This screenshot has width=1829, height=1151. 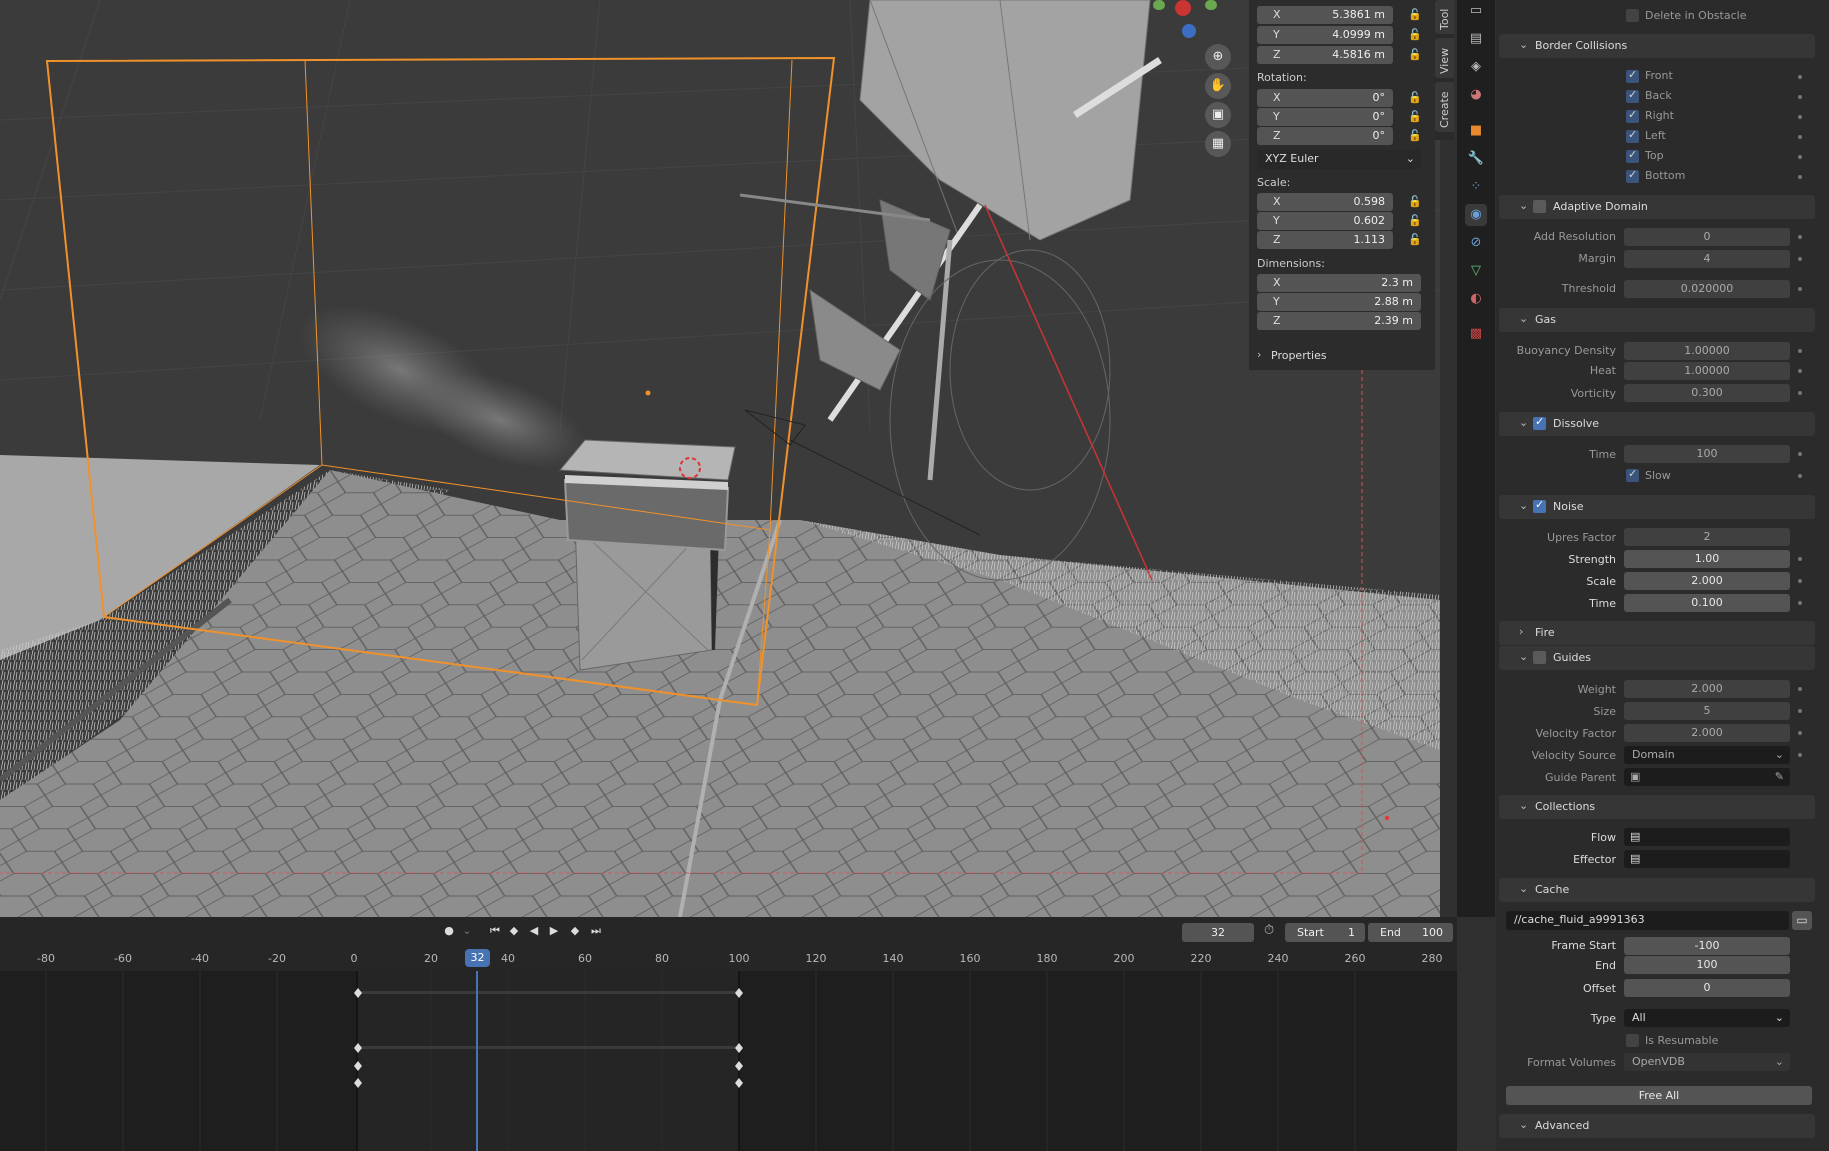 I want to click on modifier-wrench-icon: 🔧, so click(x=1476, y=159).